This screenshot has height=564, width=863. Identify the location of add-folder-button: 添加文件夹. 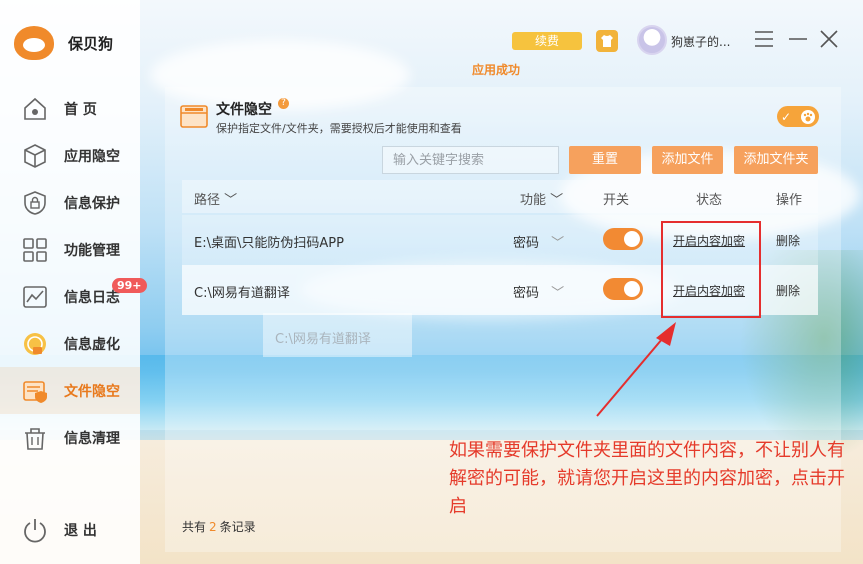
(776, 160).